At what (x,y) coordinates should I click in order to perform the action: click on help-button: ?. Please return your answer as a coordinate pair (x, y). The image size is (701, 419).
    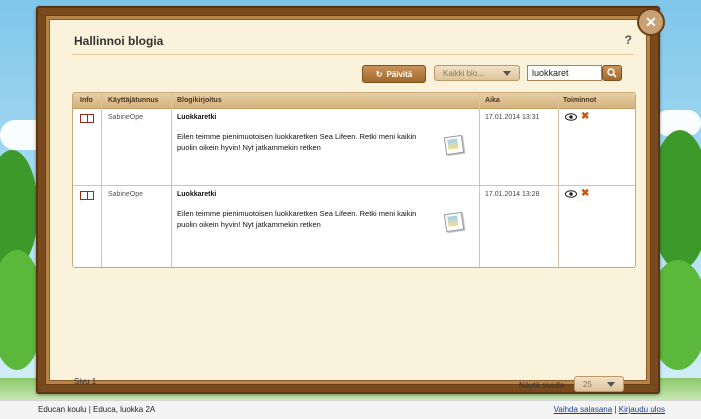
    Looking at the image, I should click on (628, 40).